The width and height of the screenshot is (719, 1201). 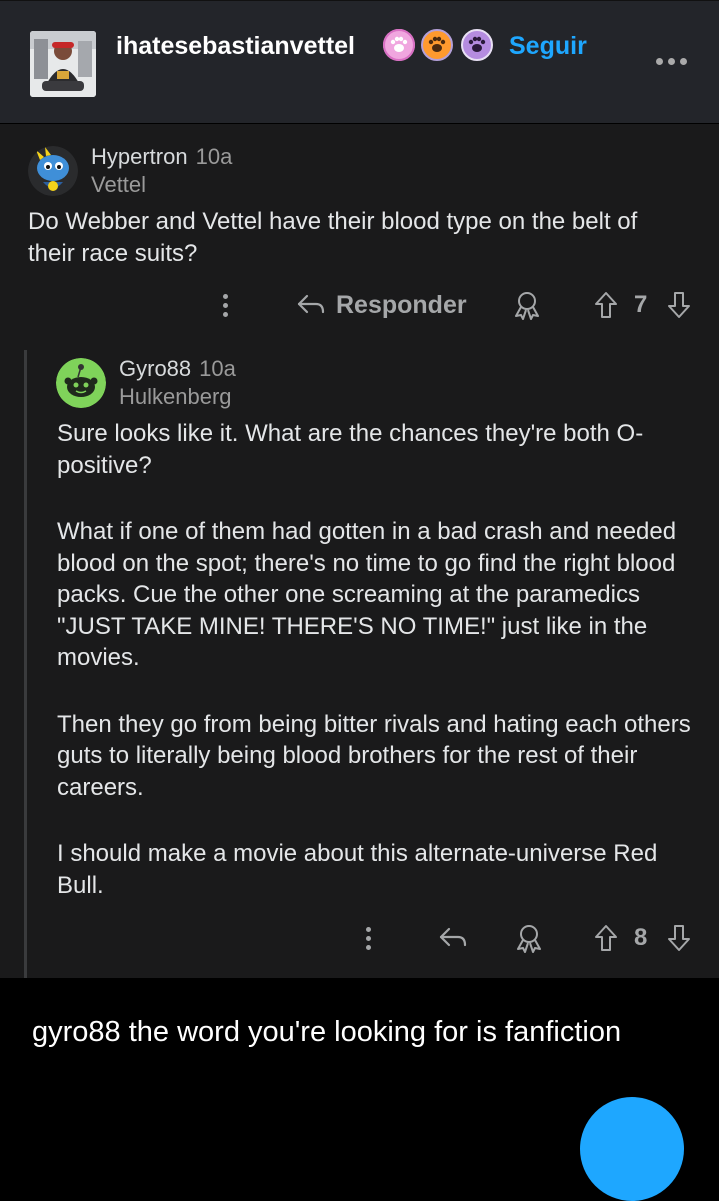 I want to click on reply-label: Responder, so click(x=401, y=304).